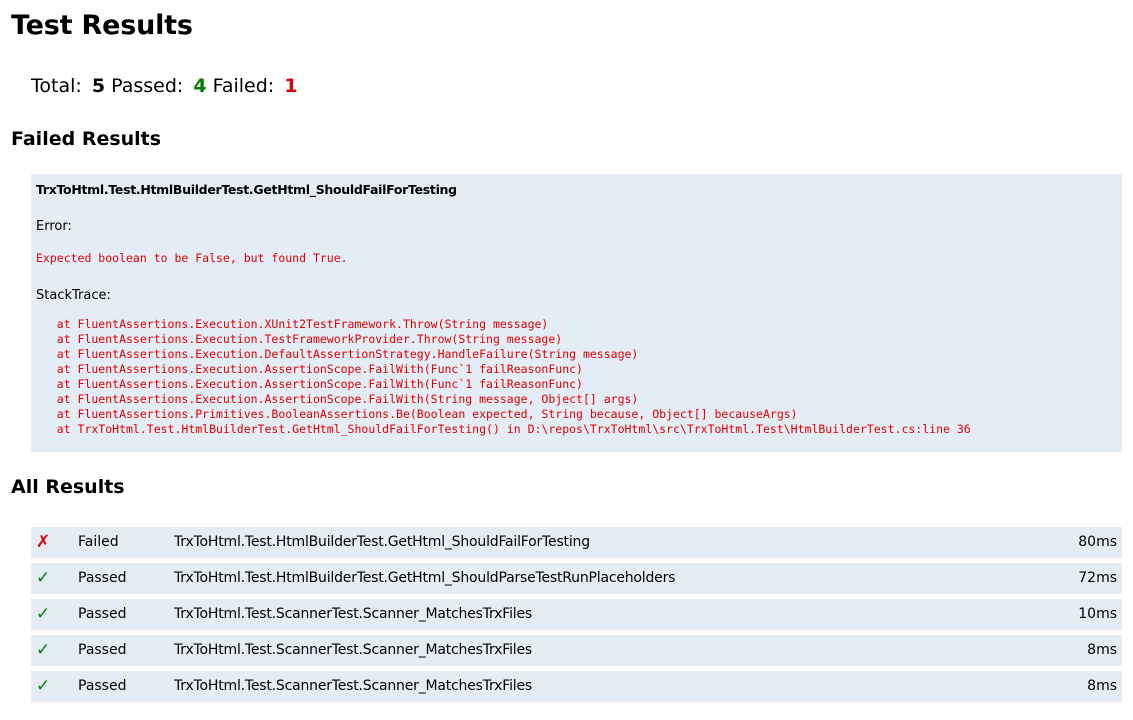  I want to click on failed-count: 1, so click(291, 86).